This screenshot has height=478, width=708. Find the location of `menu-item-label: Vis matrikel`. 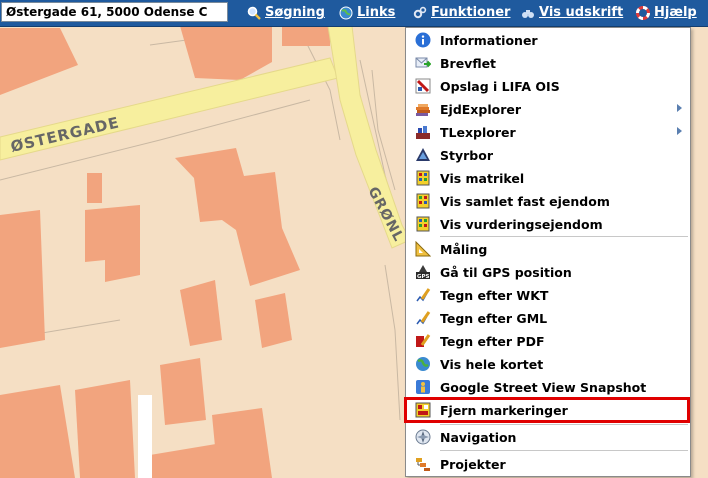

menu-item-label: Vis matrikel is located at coordinates (482, 178).